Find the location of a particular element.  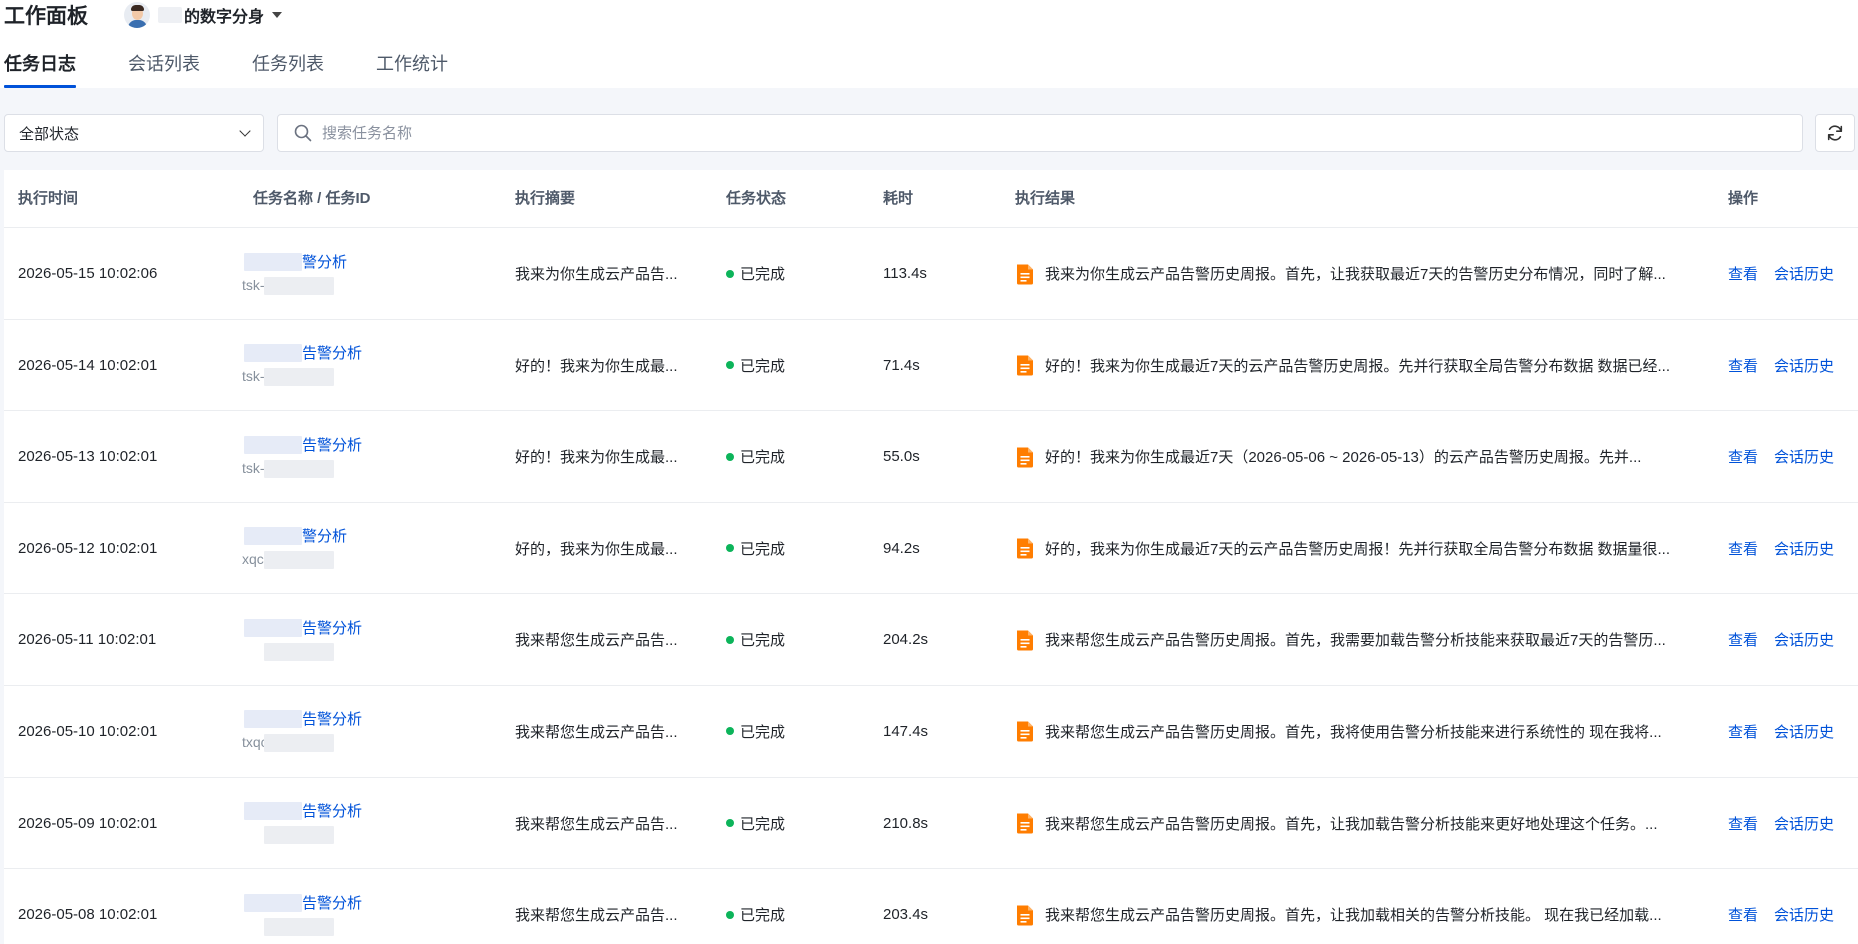

title-row: 工作面板 的数字分身 is located at coordinates (141, 15).